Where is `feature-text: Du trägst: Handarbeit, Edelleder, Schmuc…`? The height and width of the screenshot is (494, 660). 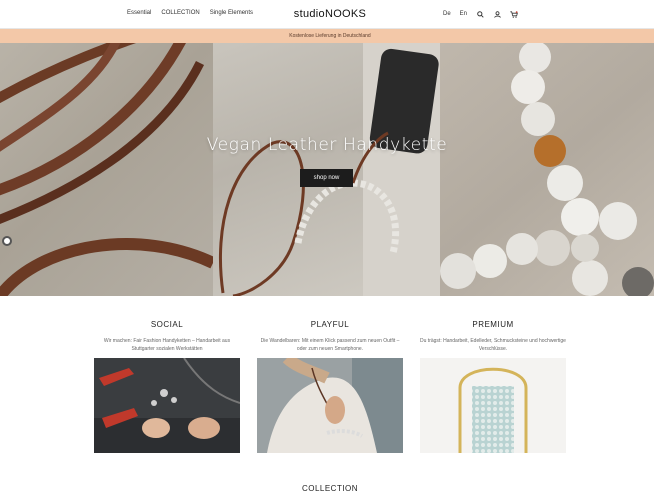 feature-text: Du trägst: Handarbeit, Edelleder, Schmuc… is located at coordinates (493, 345).